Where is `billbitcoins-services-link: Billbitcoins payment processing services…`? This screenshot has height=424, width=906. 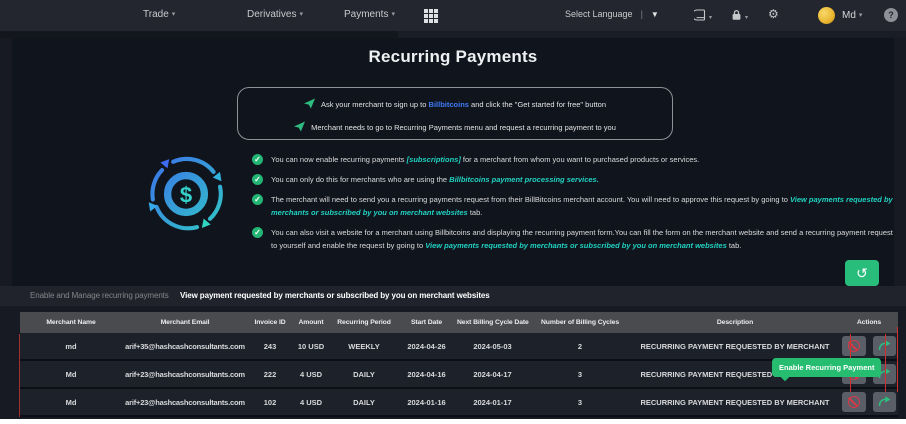 billbitcoins-services-link: Billbitcoins payment processing services… is located at coordinates (524, 179).